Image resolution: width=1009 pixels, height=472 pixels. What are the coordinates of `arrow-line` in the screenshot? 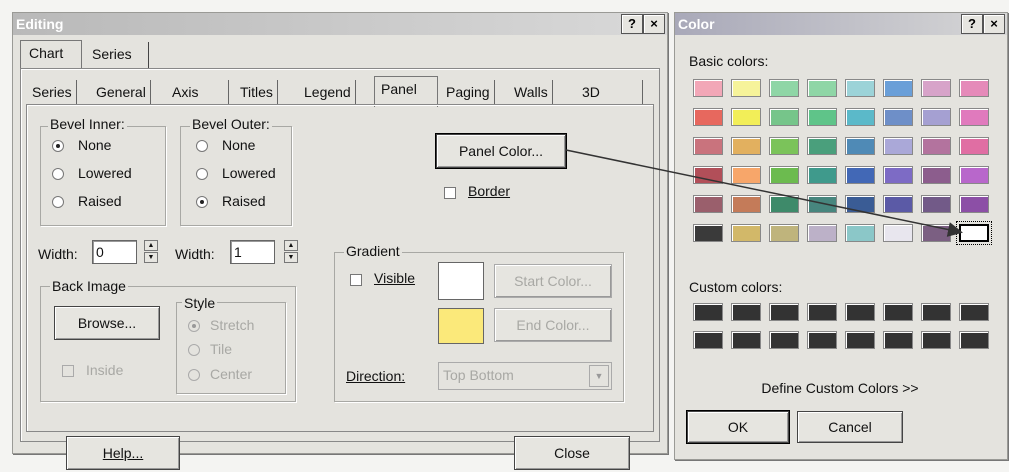 It's located at (764, 193).